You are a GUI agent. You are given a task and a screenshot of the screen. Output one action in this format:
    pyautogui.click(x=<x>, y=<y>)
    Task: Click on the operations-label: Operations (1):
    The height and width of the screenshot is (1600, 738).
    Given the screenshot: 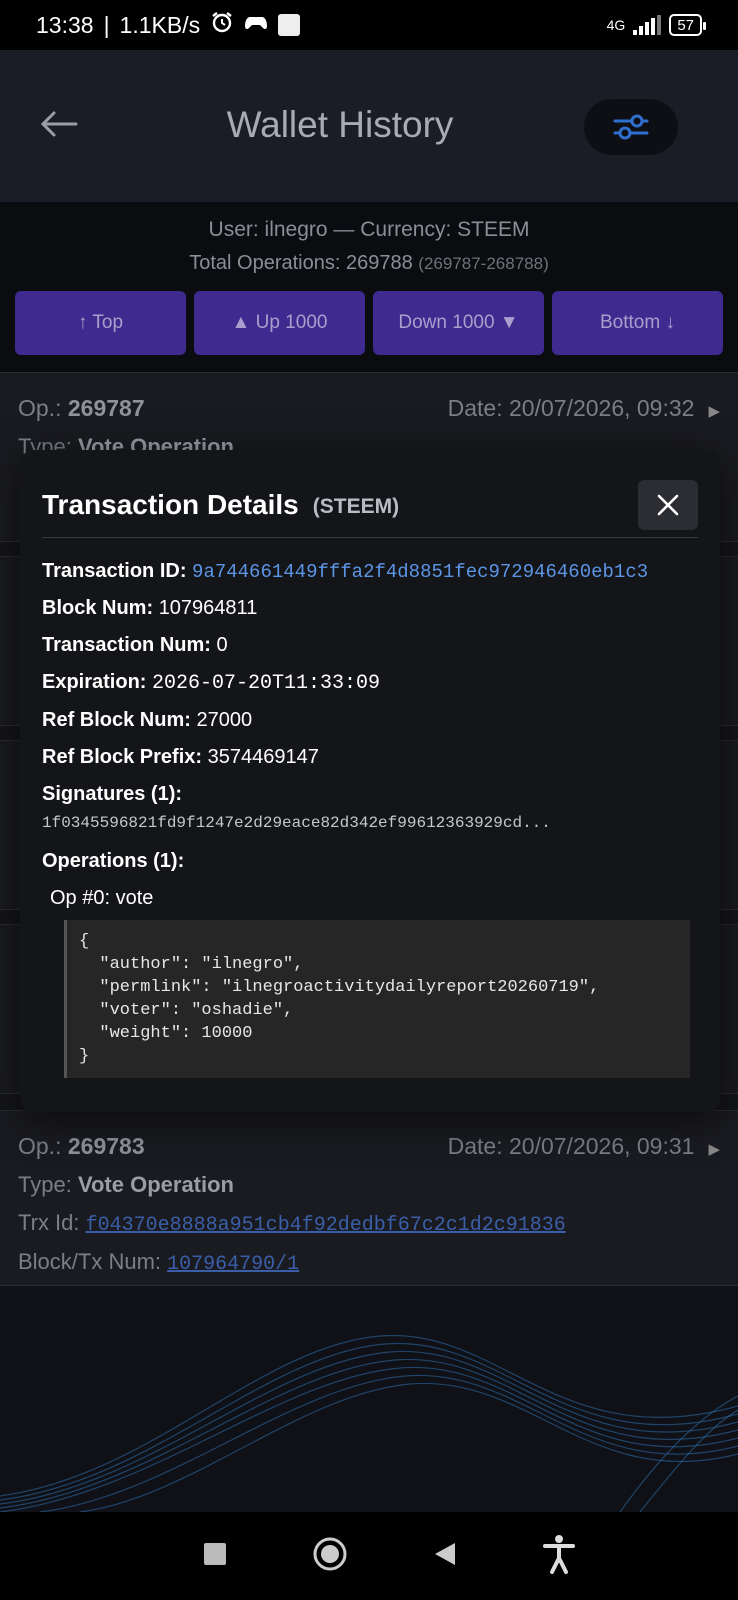 What is the action you would take?
    pyautogui.click(x=113, y=861)
    